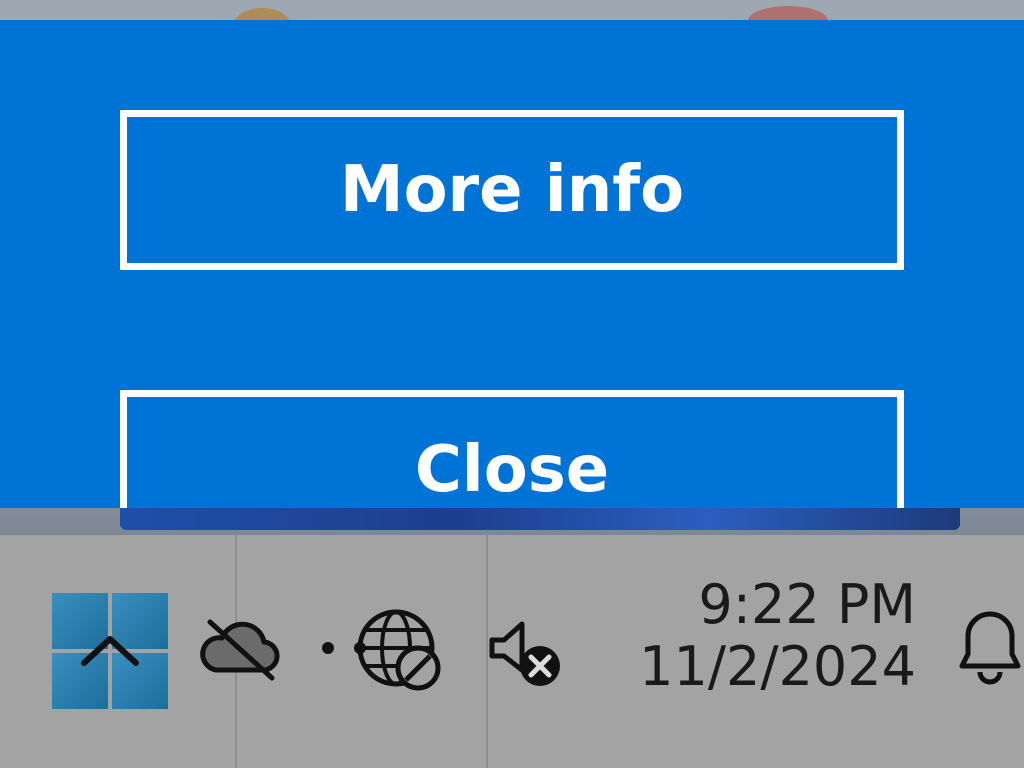  I want to click on chevron-up-icon, so click(110, 651).